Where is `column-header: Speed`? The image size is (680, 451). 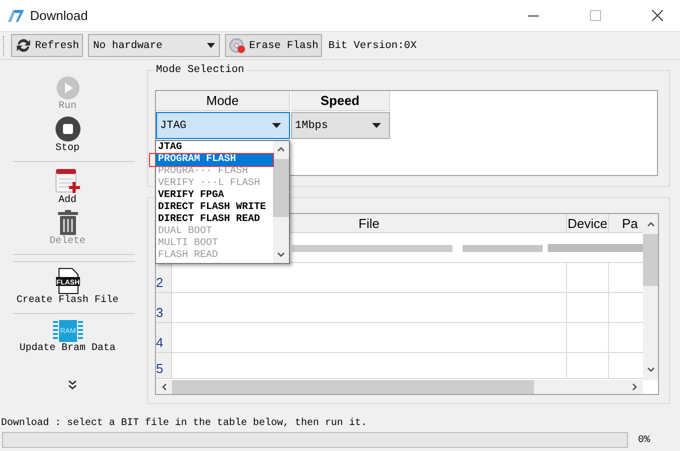 column-header: Speed is located at coordinates (340, 101).